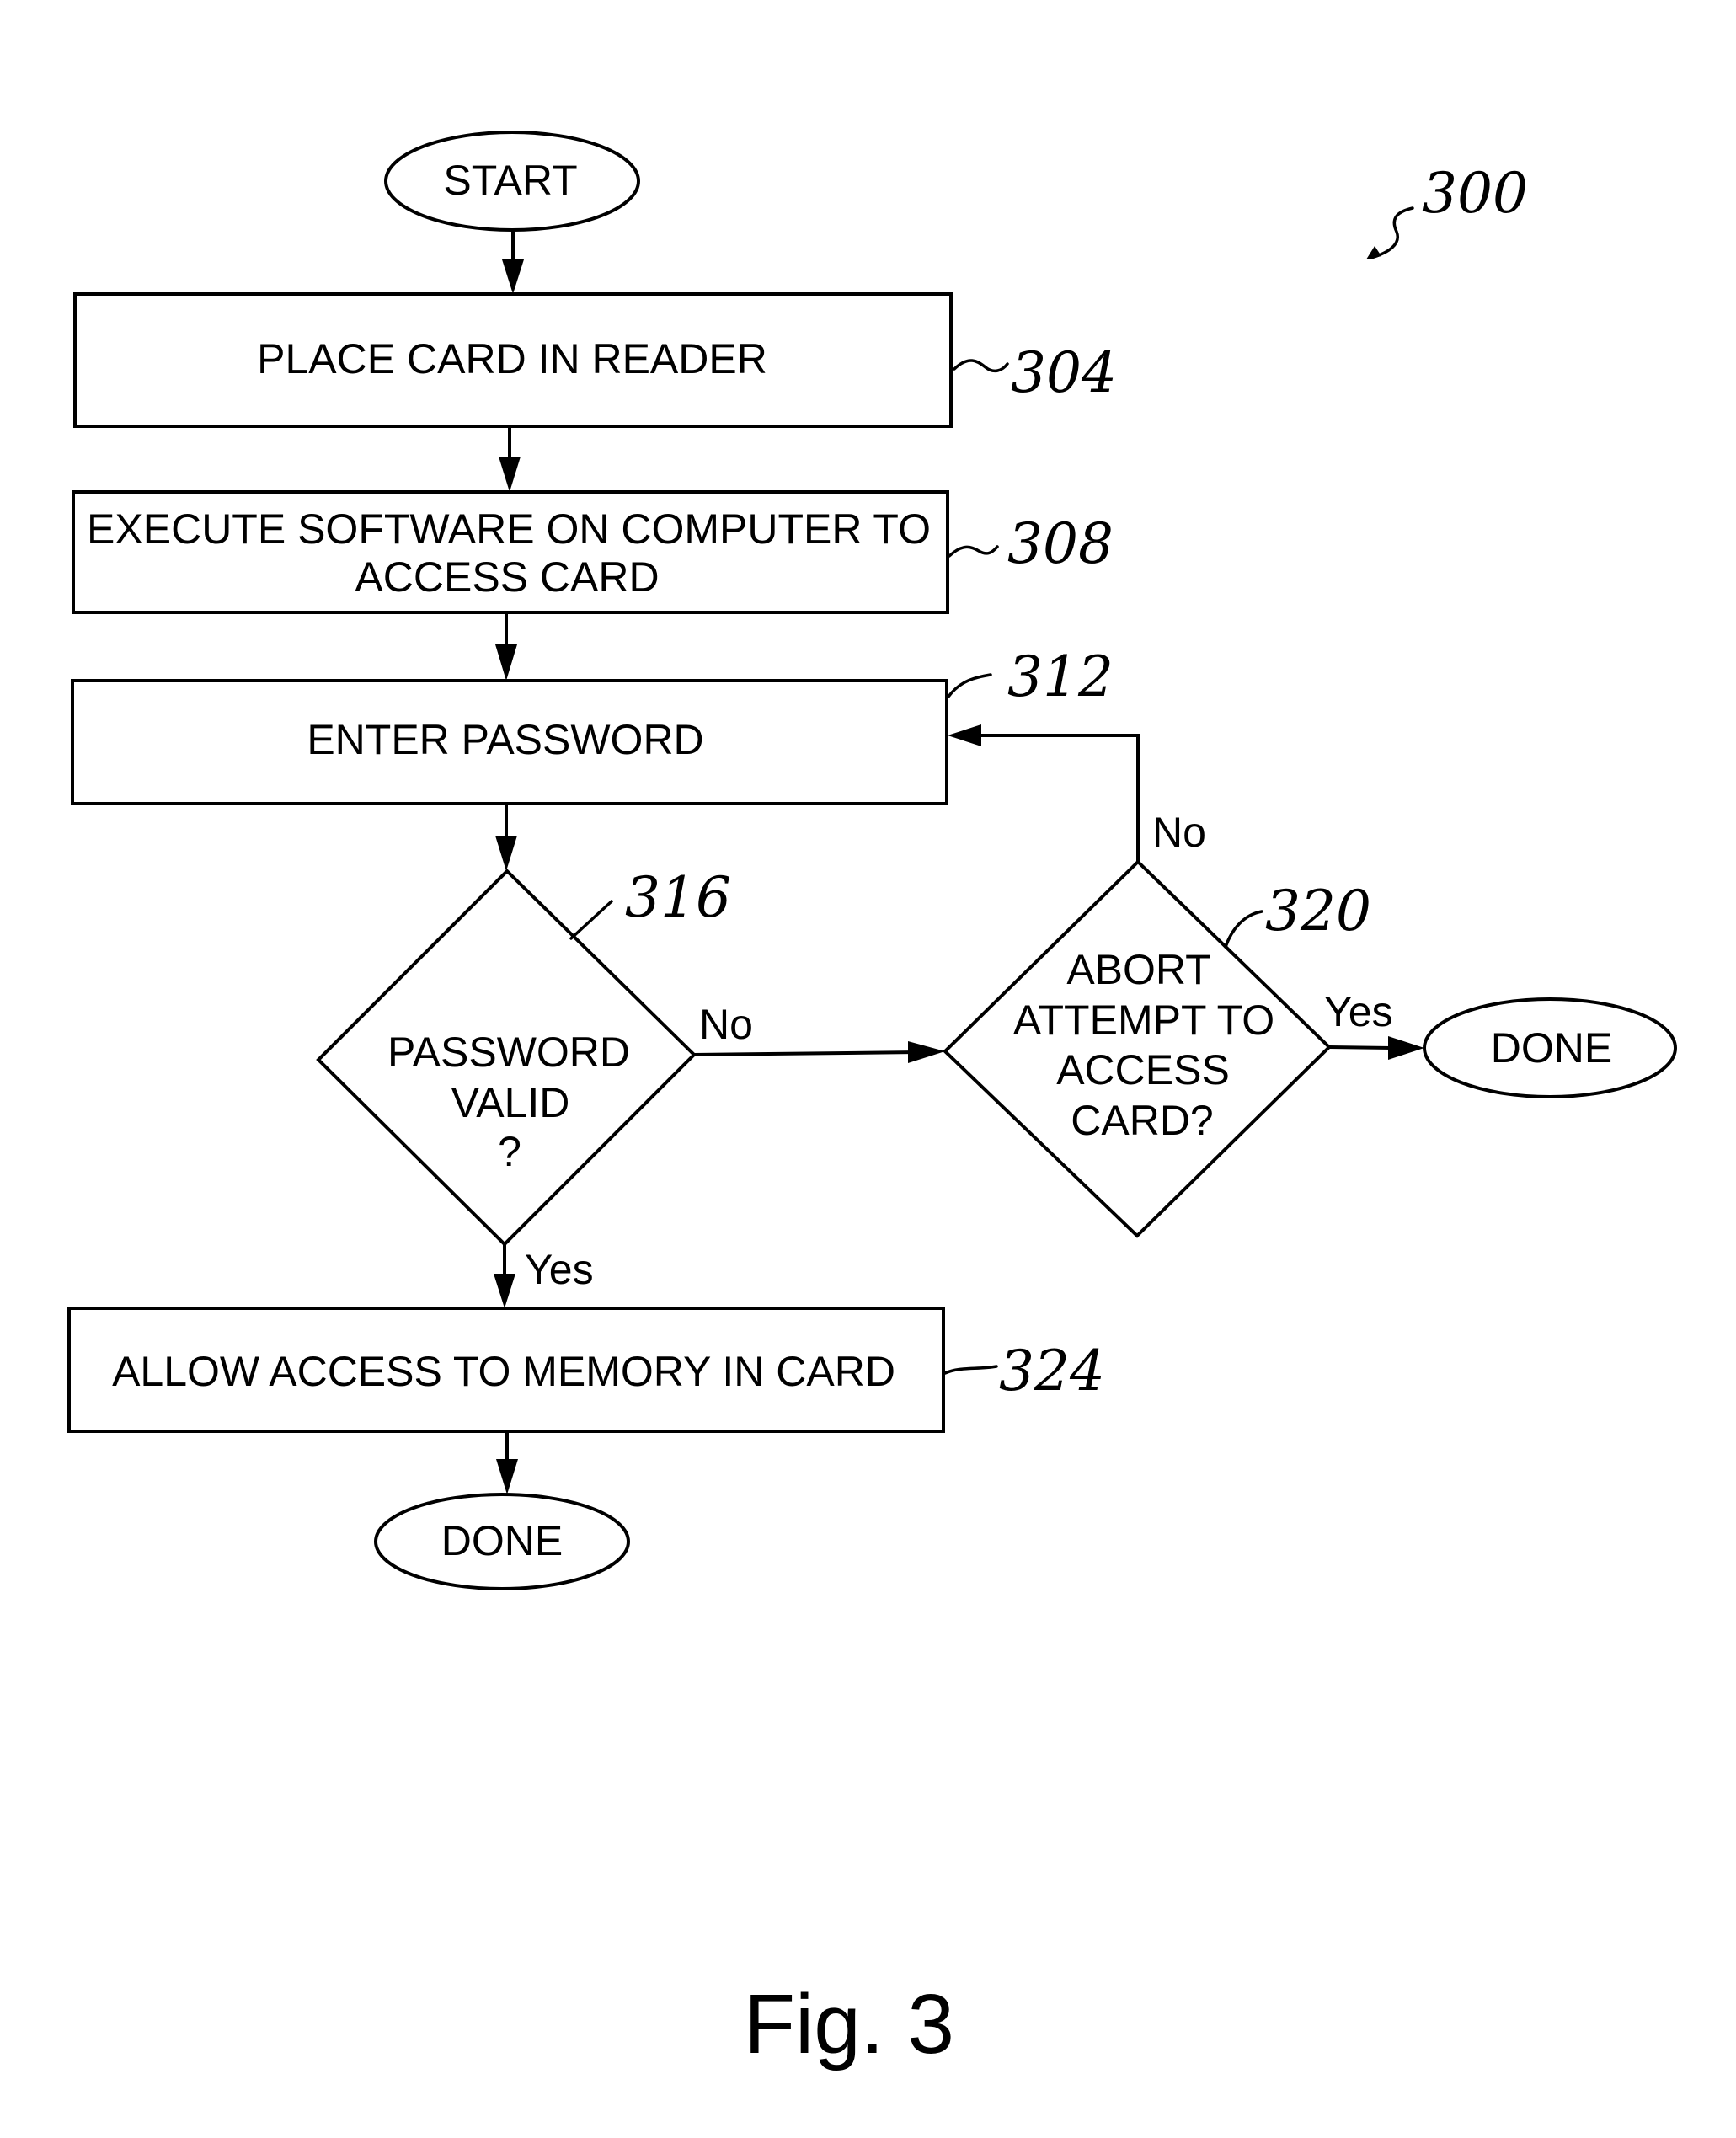 The width and height of the screenshot is (1736, 2138). Describe the element at coordinates (507, 1476) in the screenshot. I see `arrowhead-324-to-done` at that location.